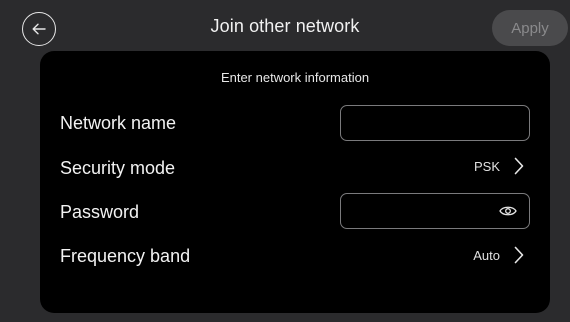  What do you see at coordinates (295, 77) in the screenshot?
I see `card-heading: Enter network information` at bounding box center [295, 77].